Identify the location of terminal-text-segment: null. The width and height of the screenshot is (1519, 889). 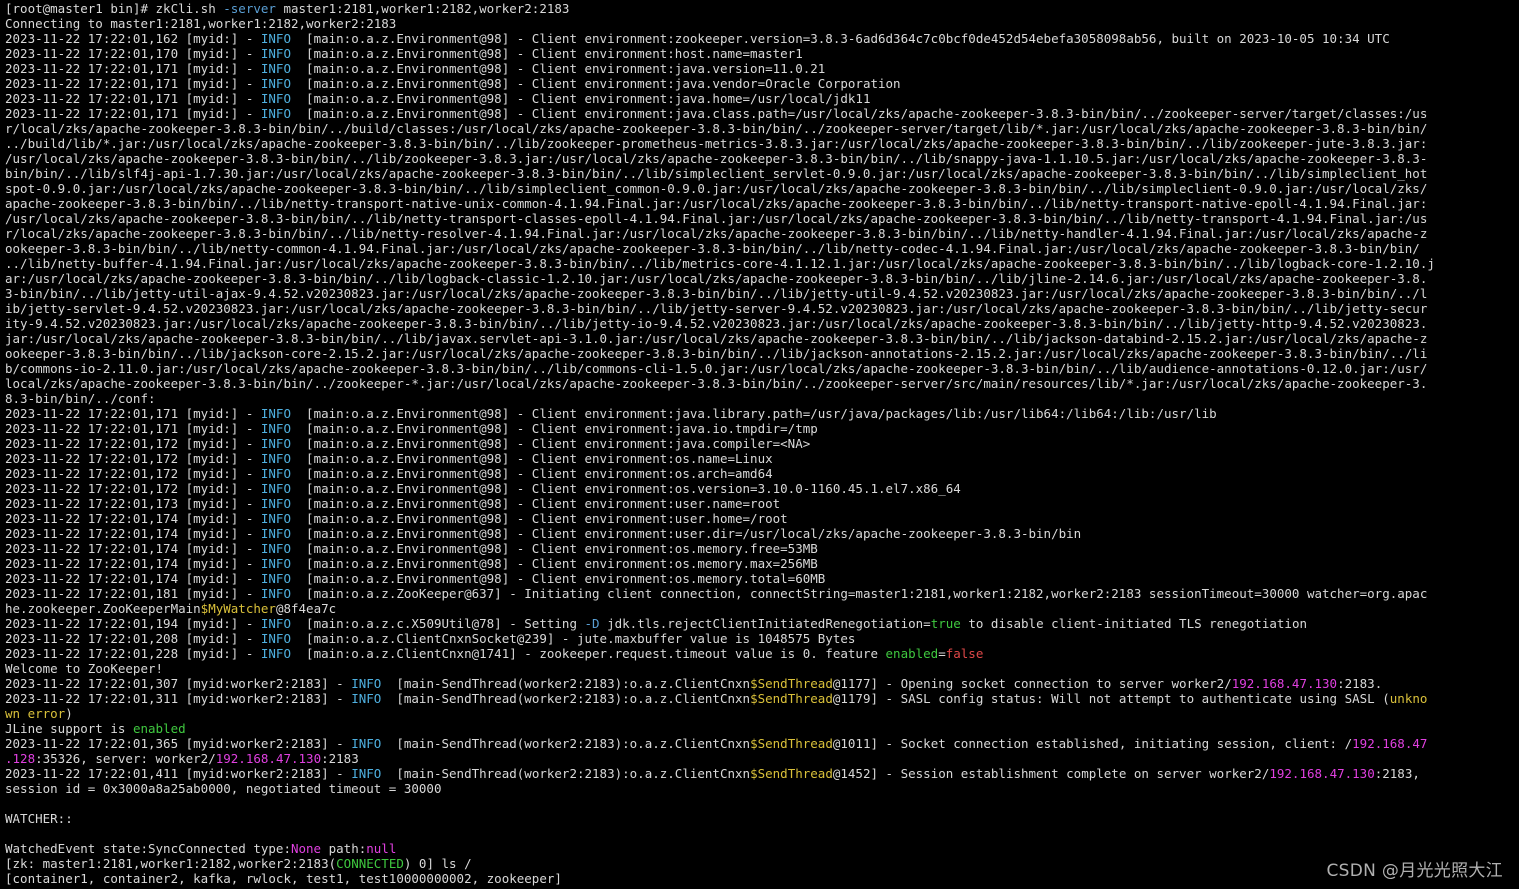
(381, 848).